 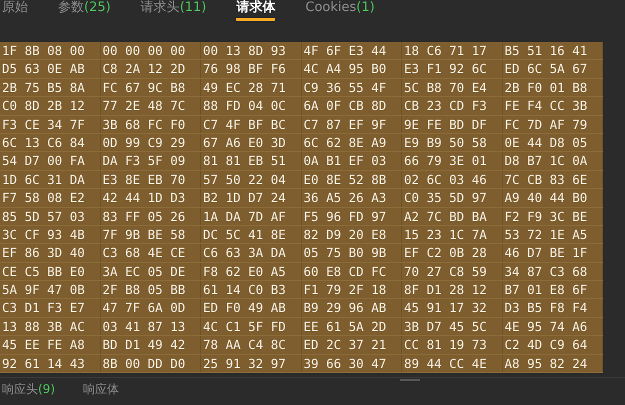 I want to click on hex-bytes: 53 72 1E A5, so click(x=552, y=235).